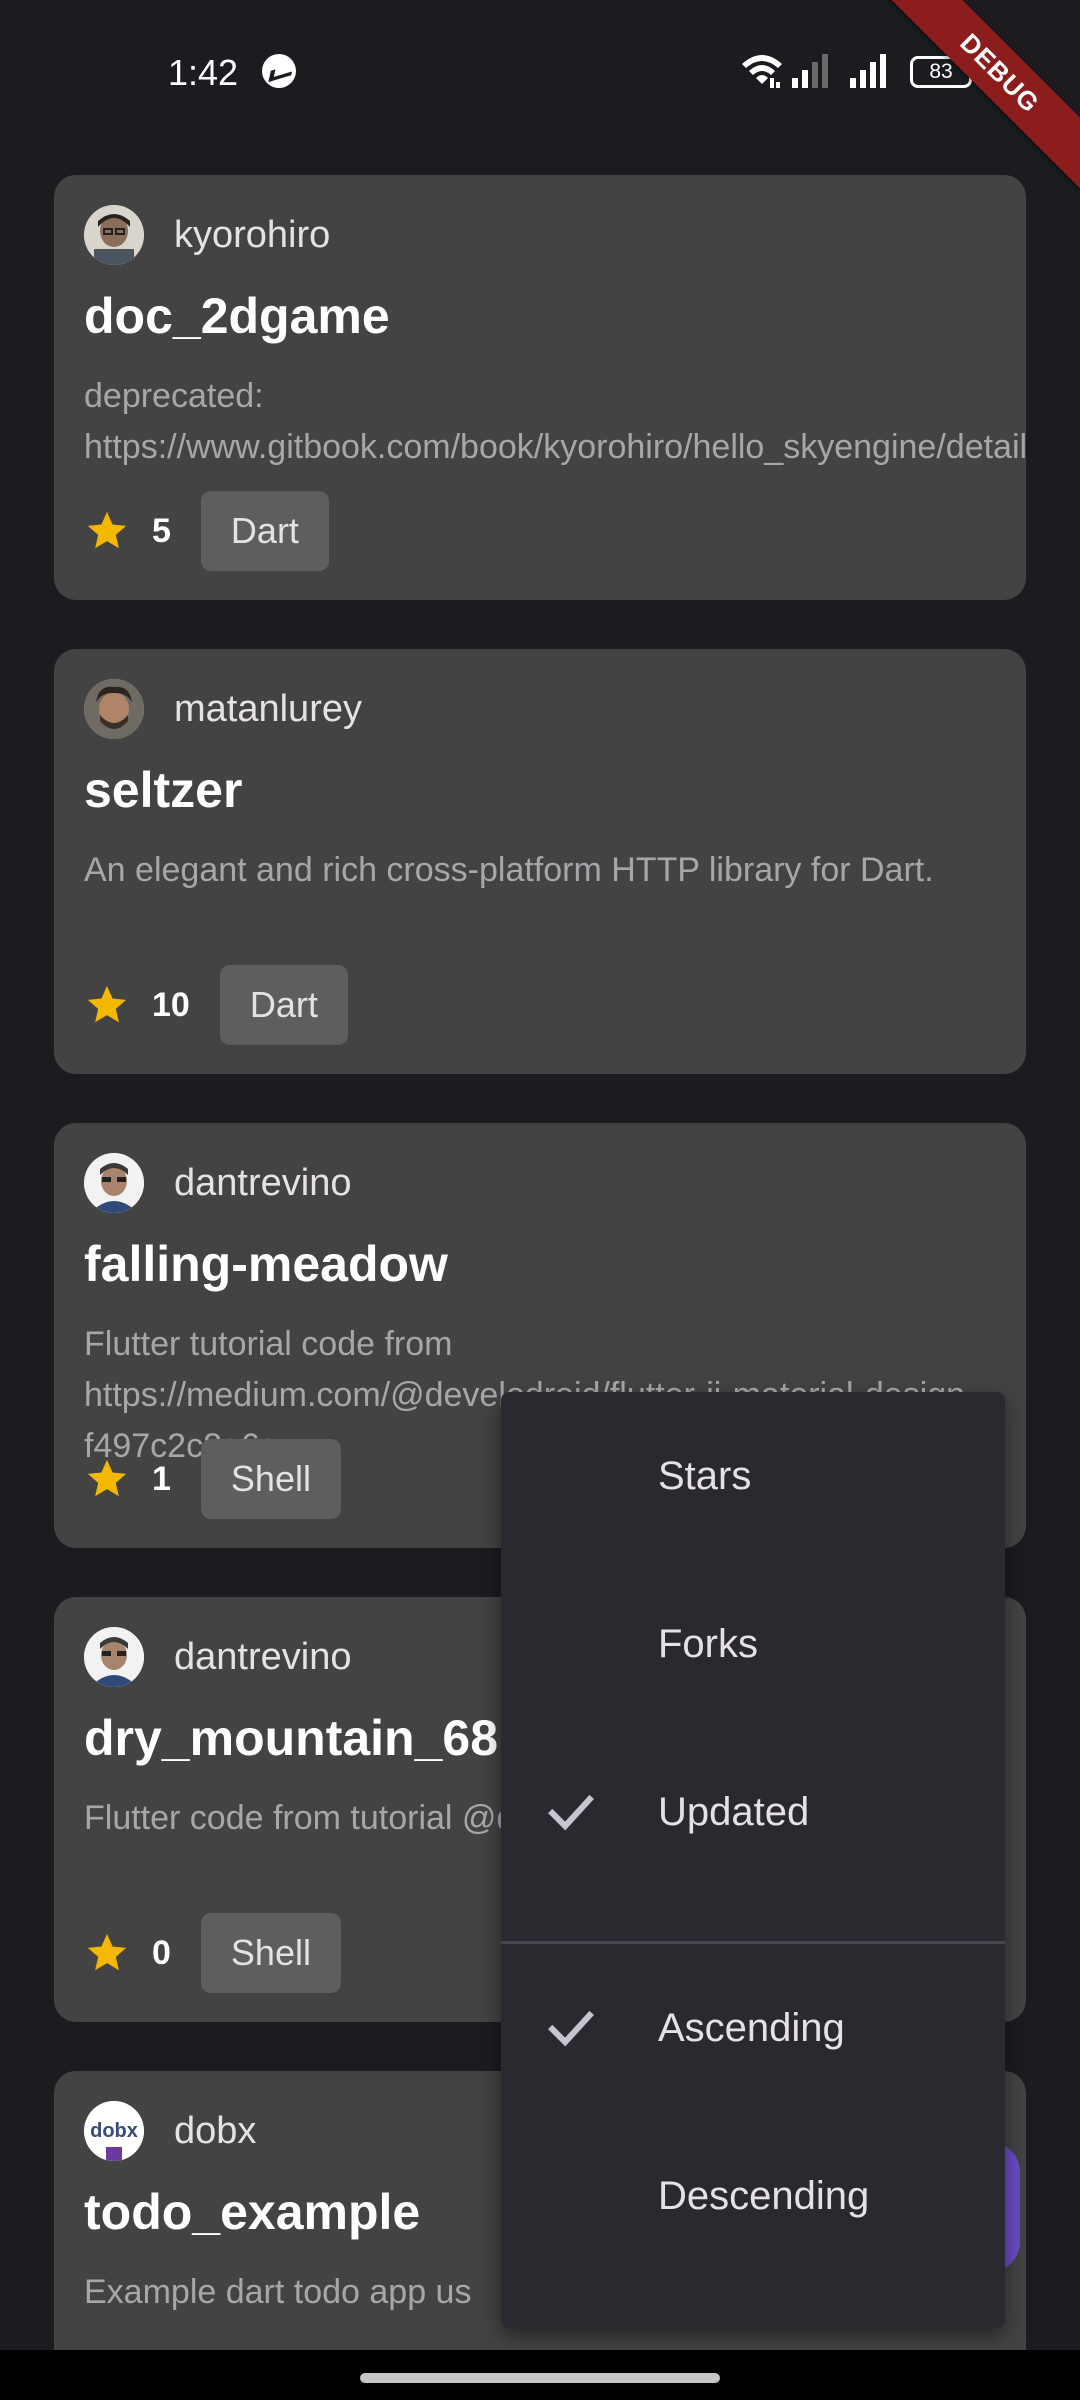 Image resolution: width=1080 pixels, height=2400 pixels. Describe the element at coordinates (540, 2378) in the screenshot. I see `home-indicator` at that location.